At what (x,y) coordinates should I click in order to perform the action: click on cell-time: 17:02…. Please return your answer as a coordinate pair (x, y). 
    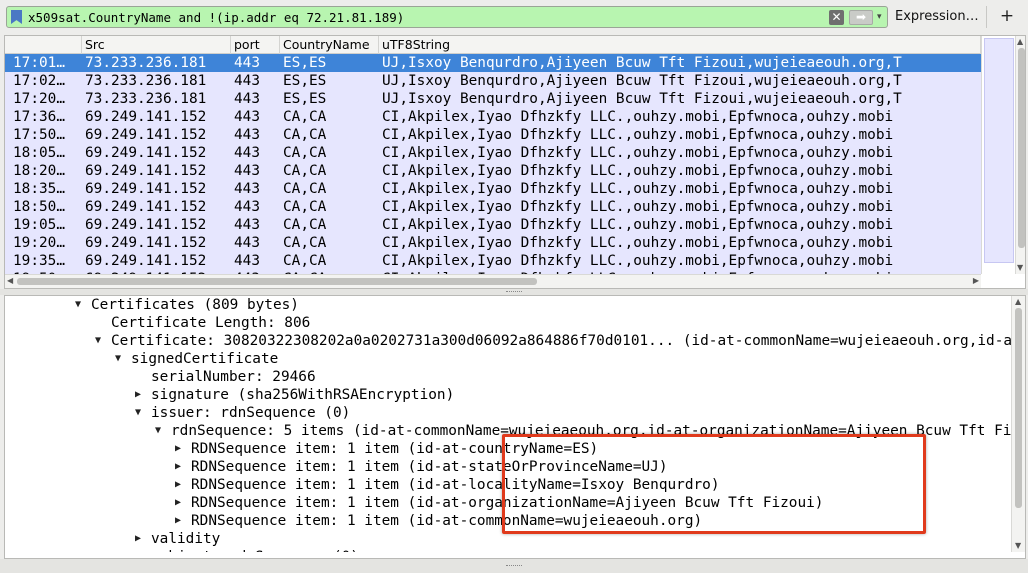
    Looking at the image, I should click on (39, 81).